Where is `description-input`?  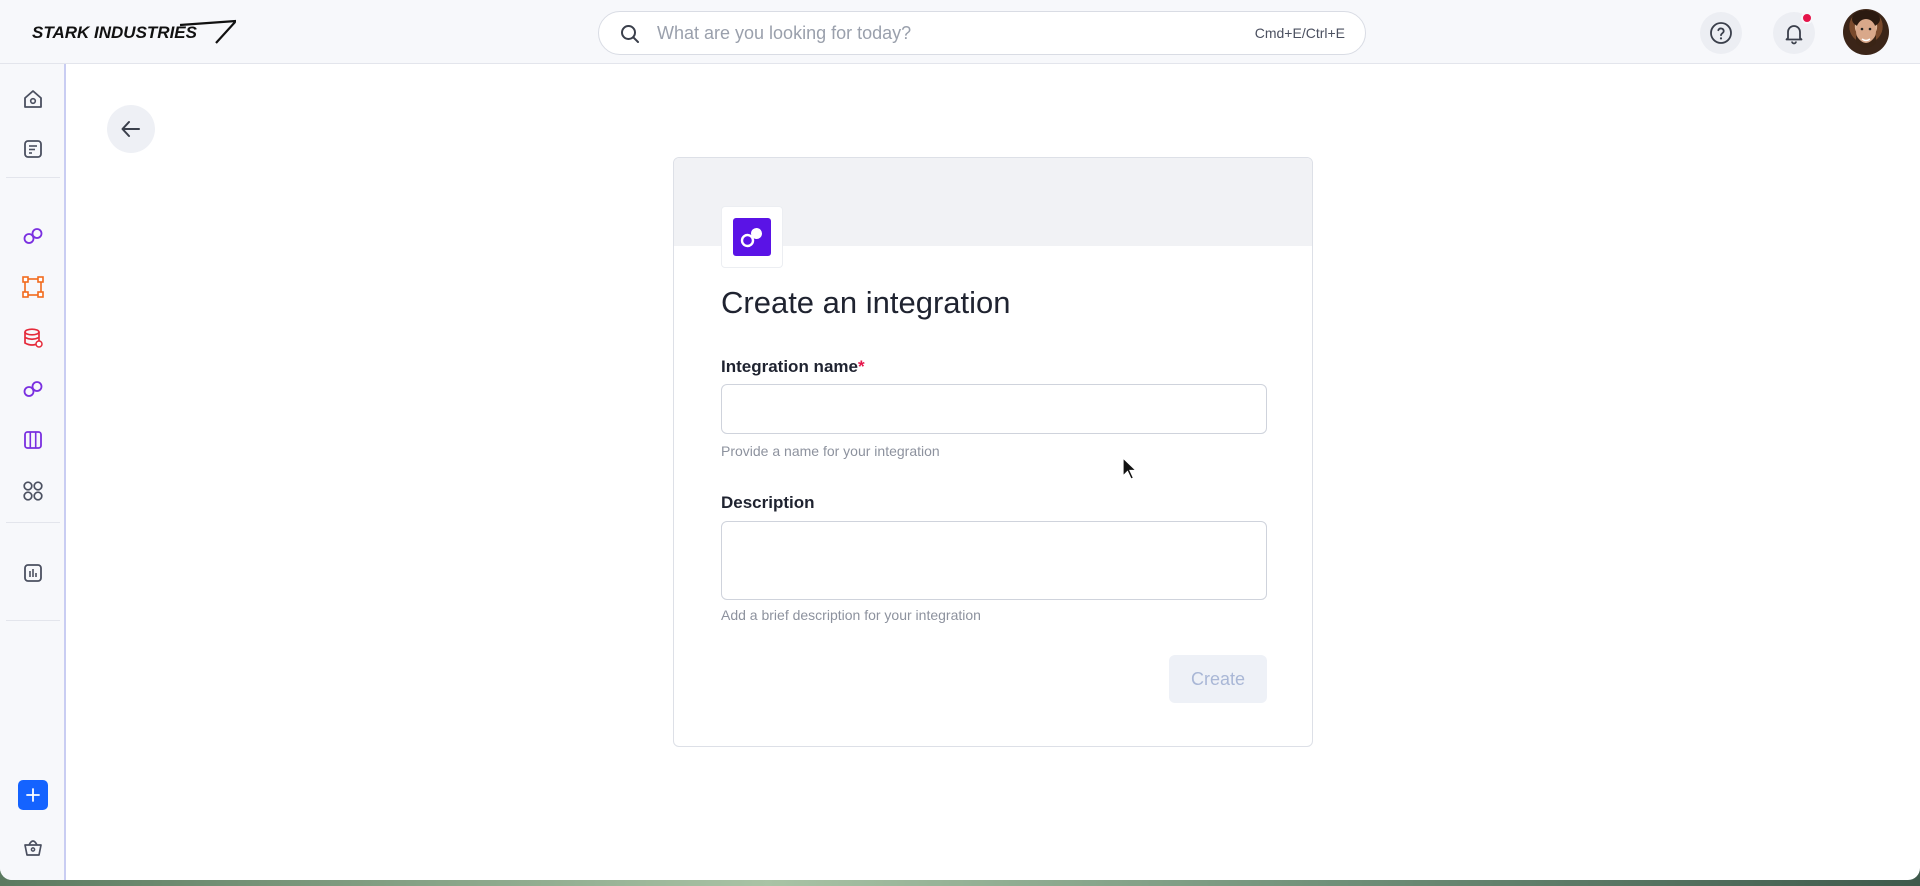 description-input is located at coordinates (994, 560).